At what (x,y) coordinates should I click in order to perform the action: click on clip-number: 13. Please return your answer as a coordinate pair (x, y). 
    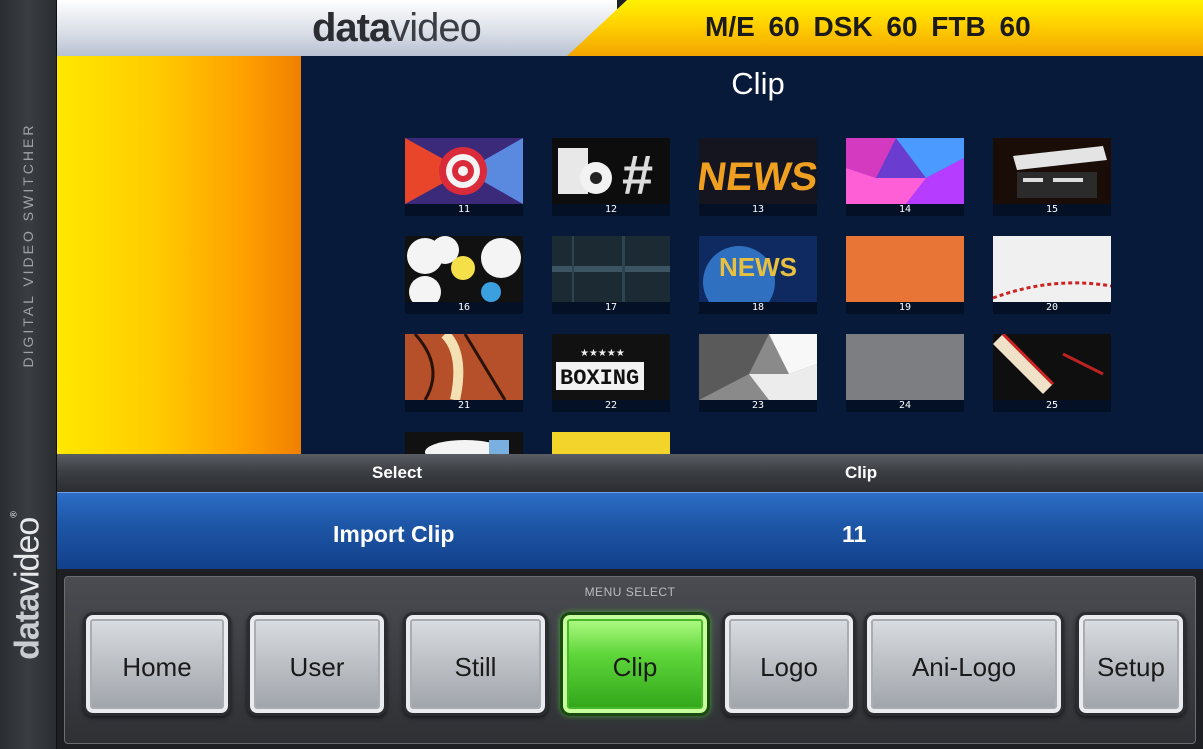
    Looking at the image, I should click on (758, 210).